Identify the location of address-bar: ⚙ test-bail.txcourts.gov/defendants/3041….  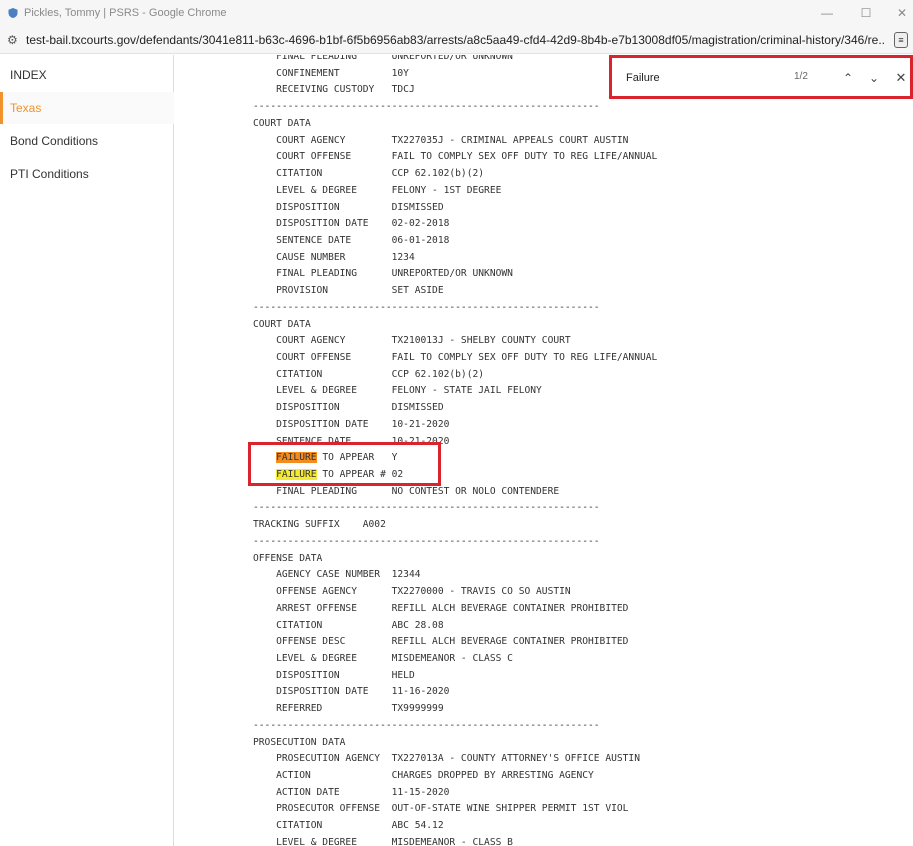
(456, 40).